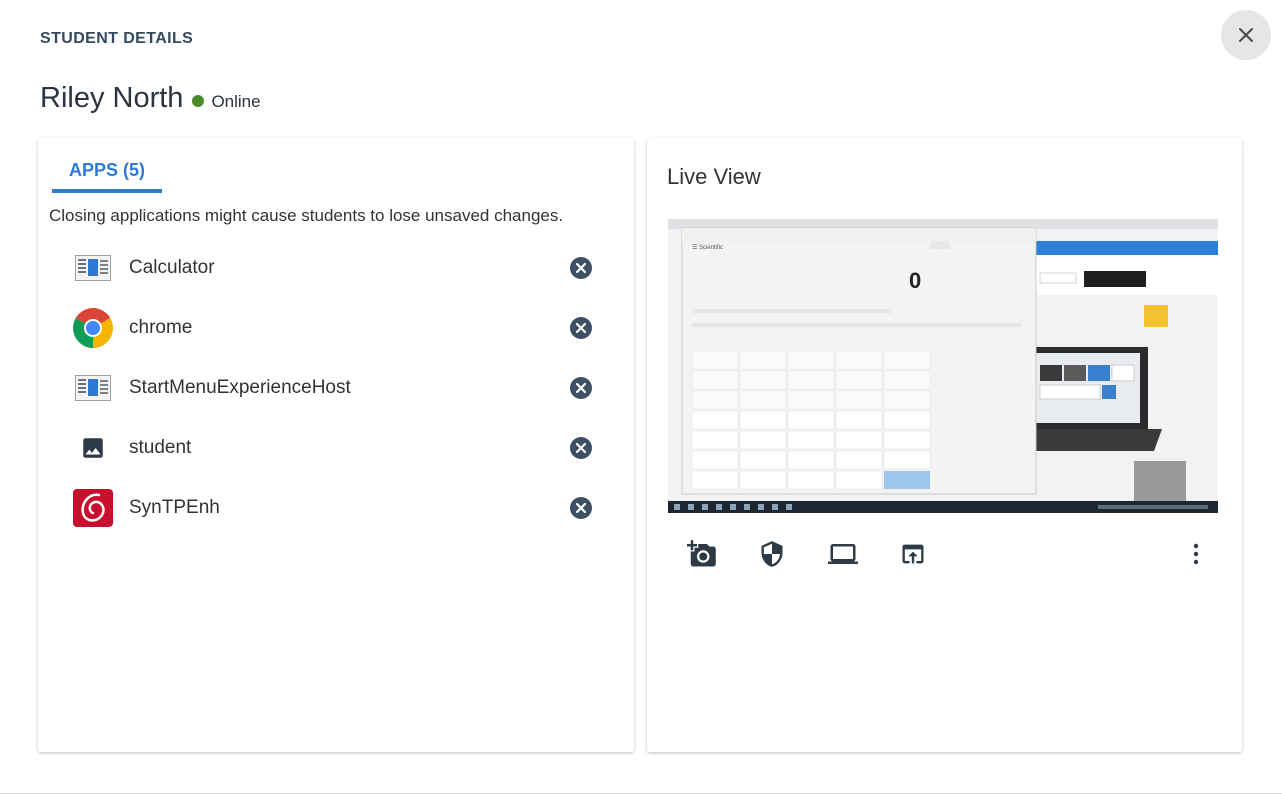 This screenshot has width=1282, height=794. I want to click on app-name: student, so click(160, 447).